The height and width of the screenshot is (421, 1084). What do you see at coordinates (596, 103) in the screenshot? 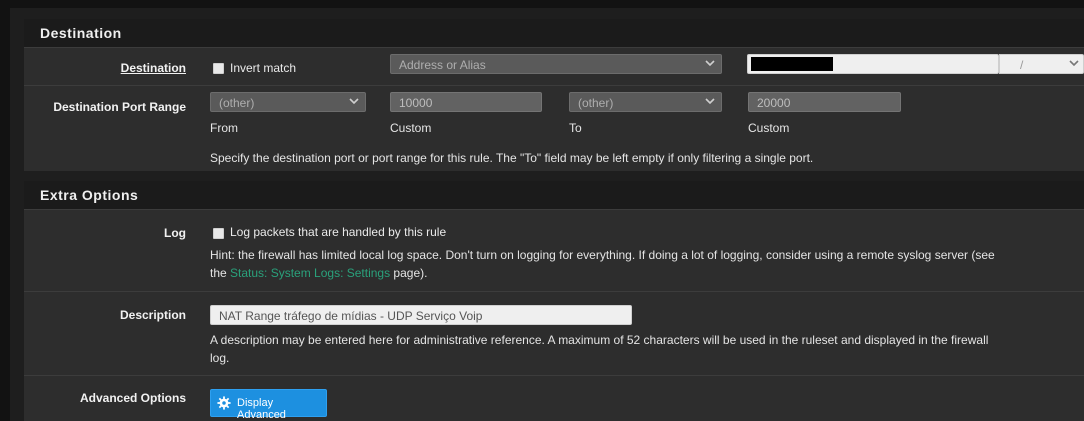
I see `port-to-value: (other)` at bounding box center [596, 103].